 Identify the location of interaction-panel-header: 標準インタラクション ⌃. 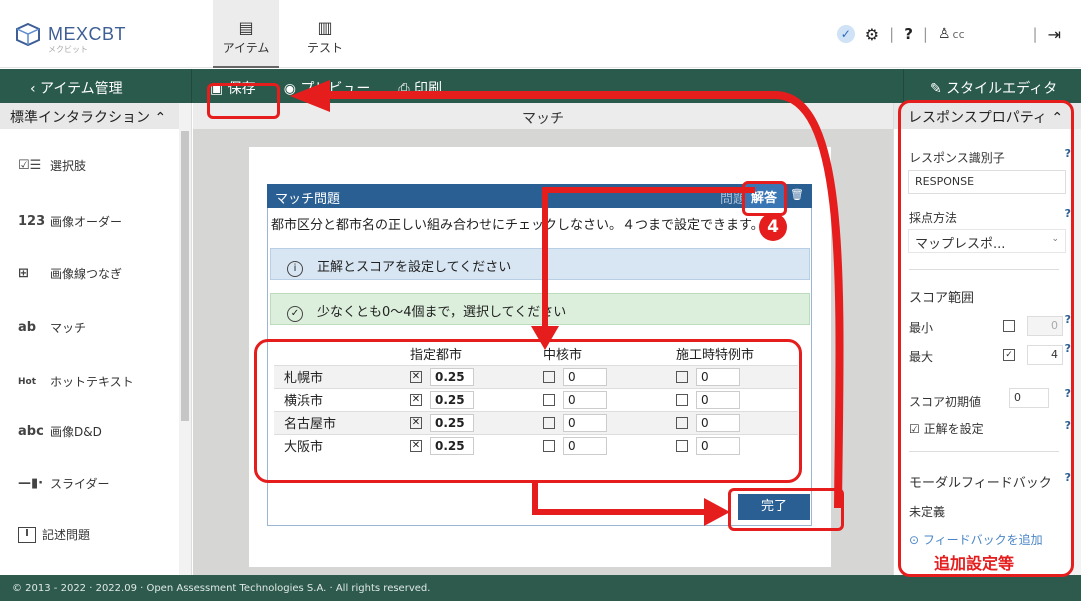
(95, 116).